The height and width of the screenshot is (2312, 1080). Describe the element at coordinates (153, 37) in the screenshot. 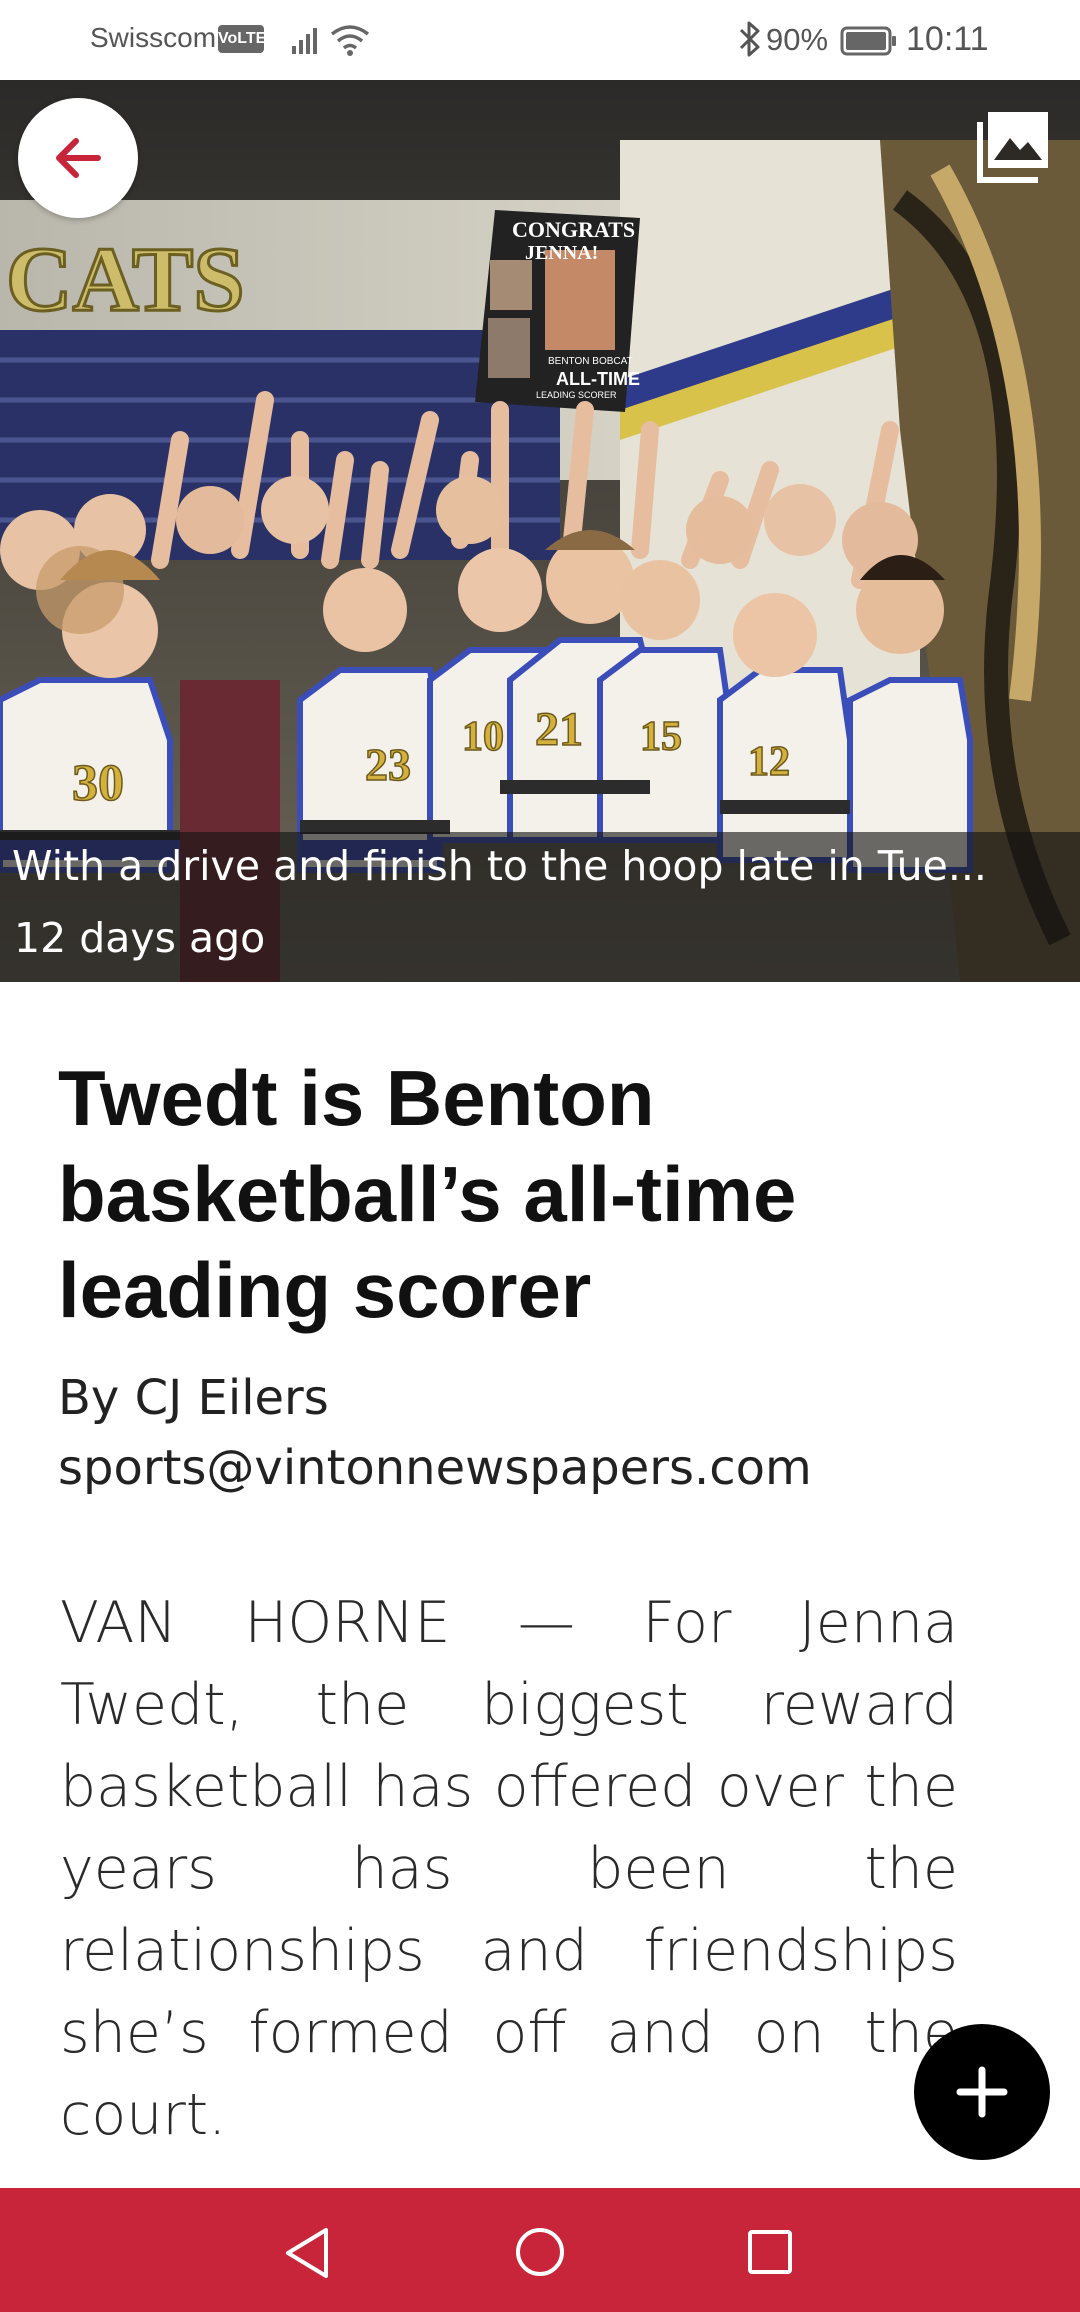

I see `carrier-label: Swisscom` at that location.